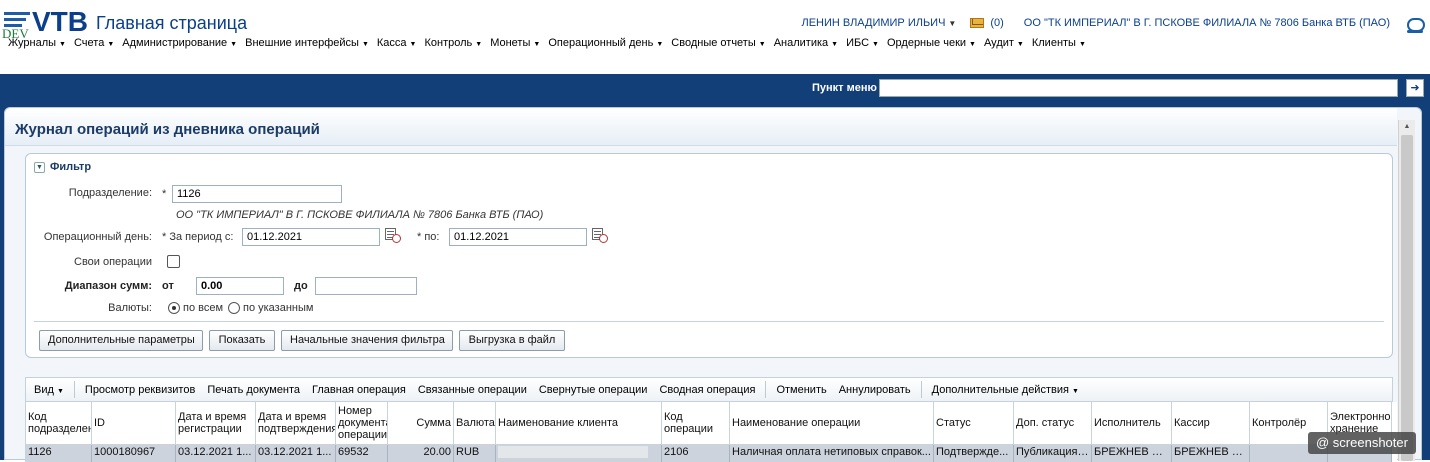 The image size is (1430, 462). What do you see at coordinates (253, 390) in the screenshot?
I see `print-button: Печать документа` at bounding box center [253, 390].